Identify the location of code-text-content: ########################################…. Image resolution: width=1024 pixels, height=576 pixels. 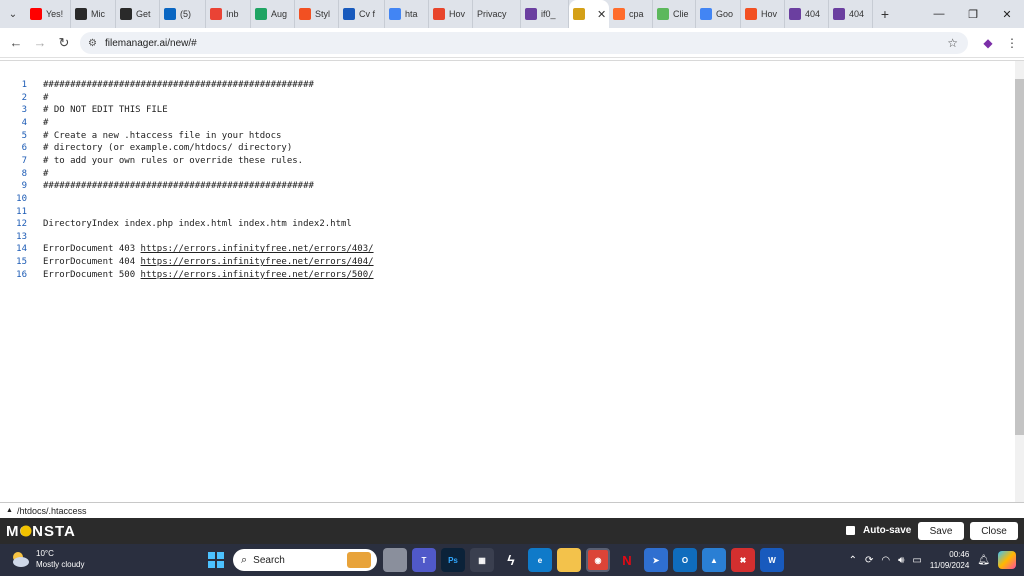
(178, 85).